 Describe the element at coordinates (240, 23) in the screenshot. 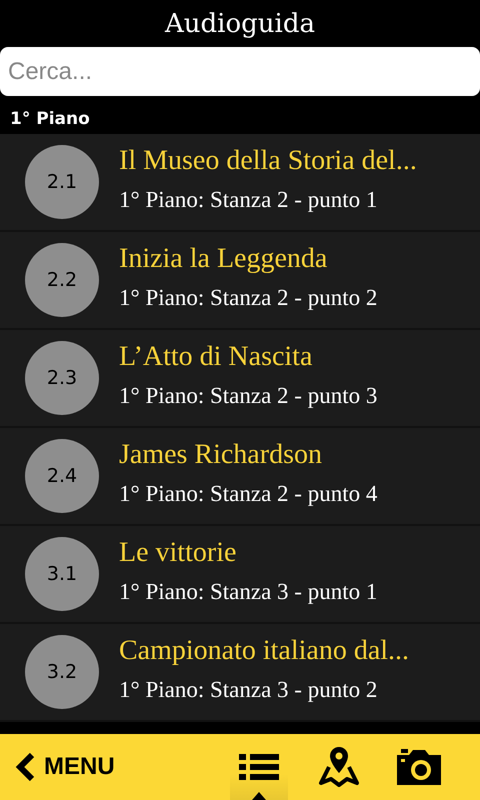

I see `screen-title: Audioguida` at that location.